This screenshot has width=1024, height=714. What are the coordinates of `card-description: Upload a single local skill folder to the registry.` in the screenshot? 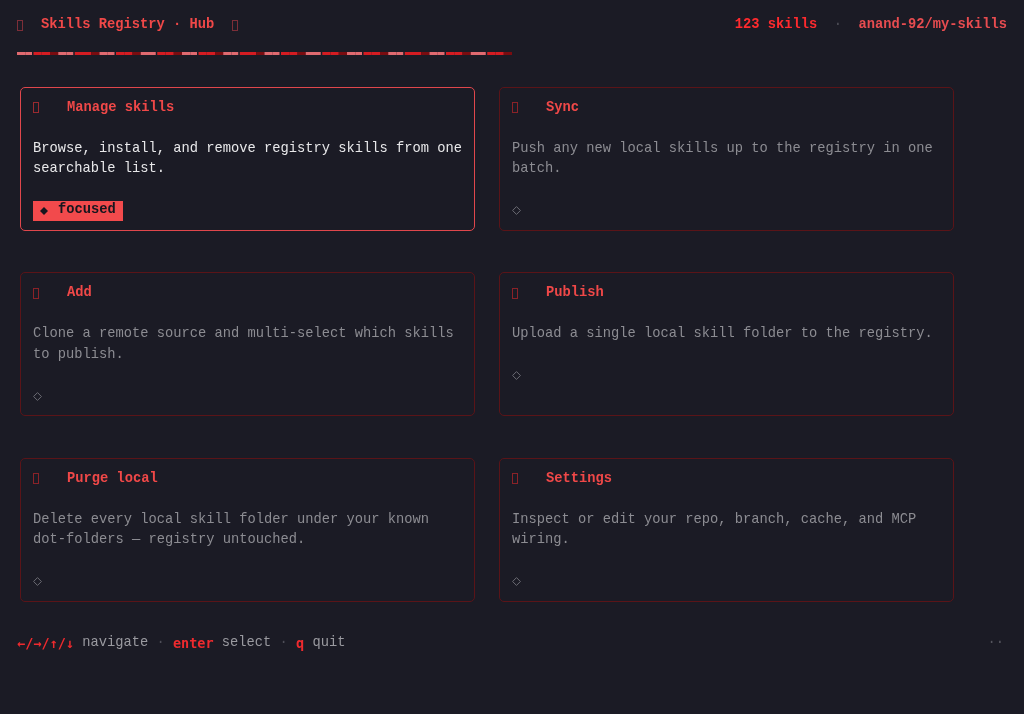 It's located at (723, 334).